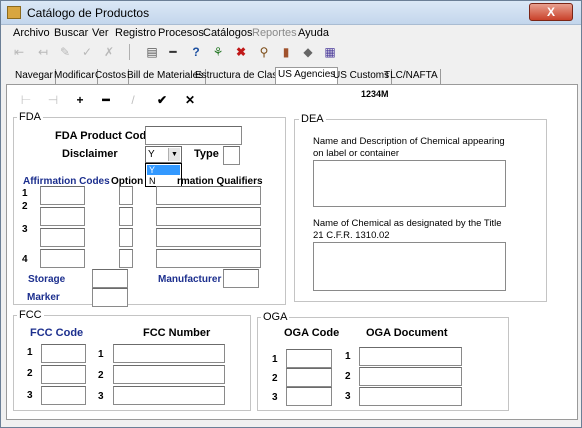 This screenshot has width=582, height=428. What do you see at coordinates (80, 100) in the screenshot?
I see `add-icon: +` at bounding box center [80, 100].